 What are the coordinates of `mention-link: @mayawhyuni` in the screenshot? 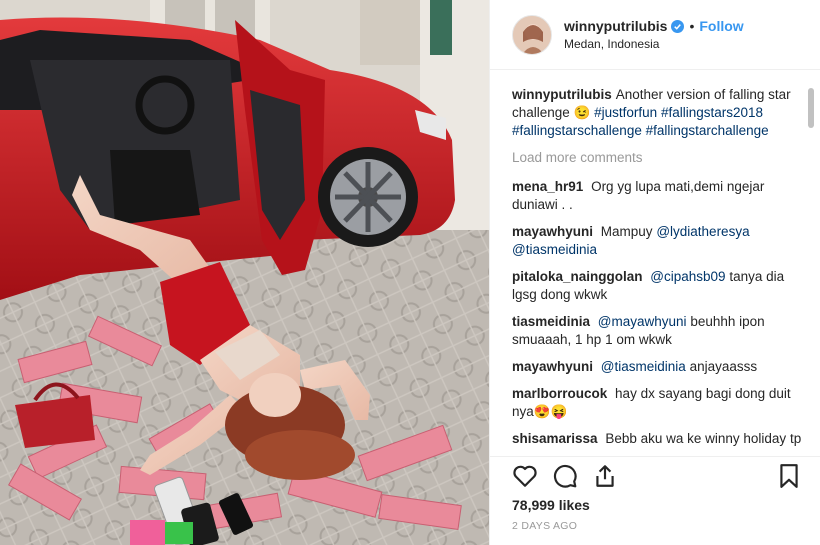 It's located at (642, 321).